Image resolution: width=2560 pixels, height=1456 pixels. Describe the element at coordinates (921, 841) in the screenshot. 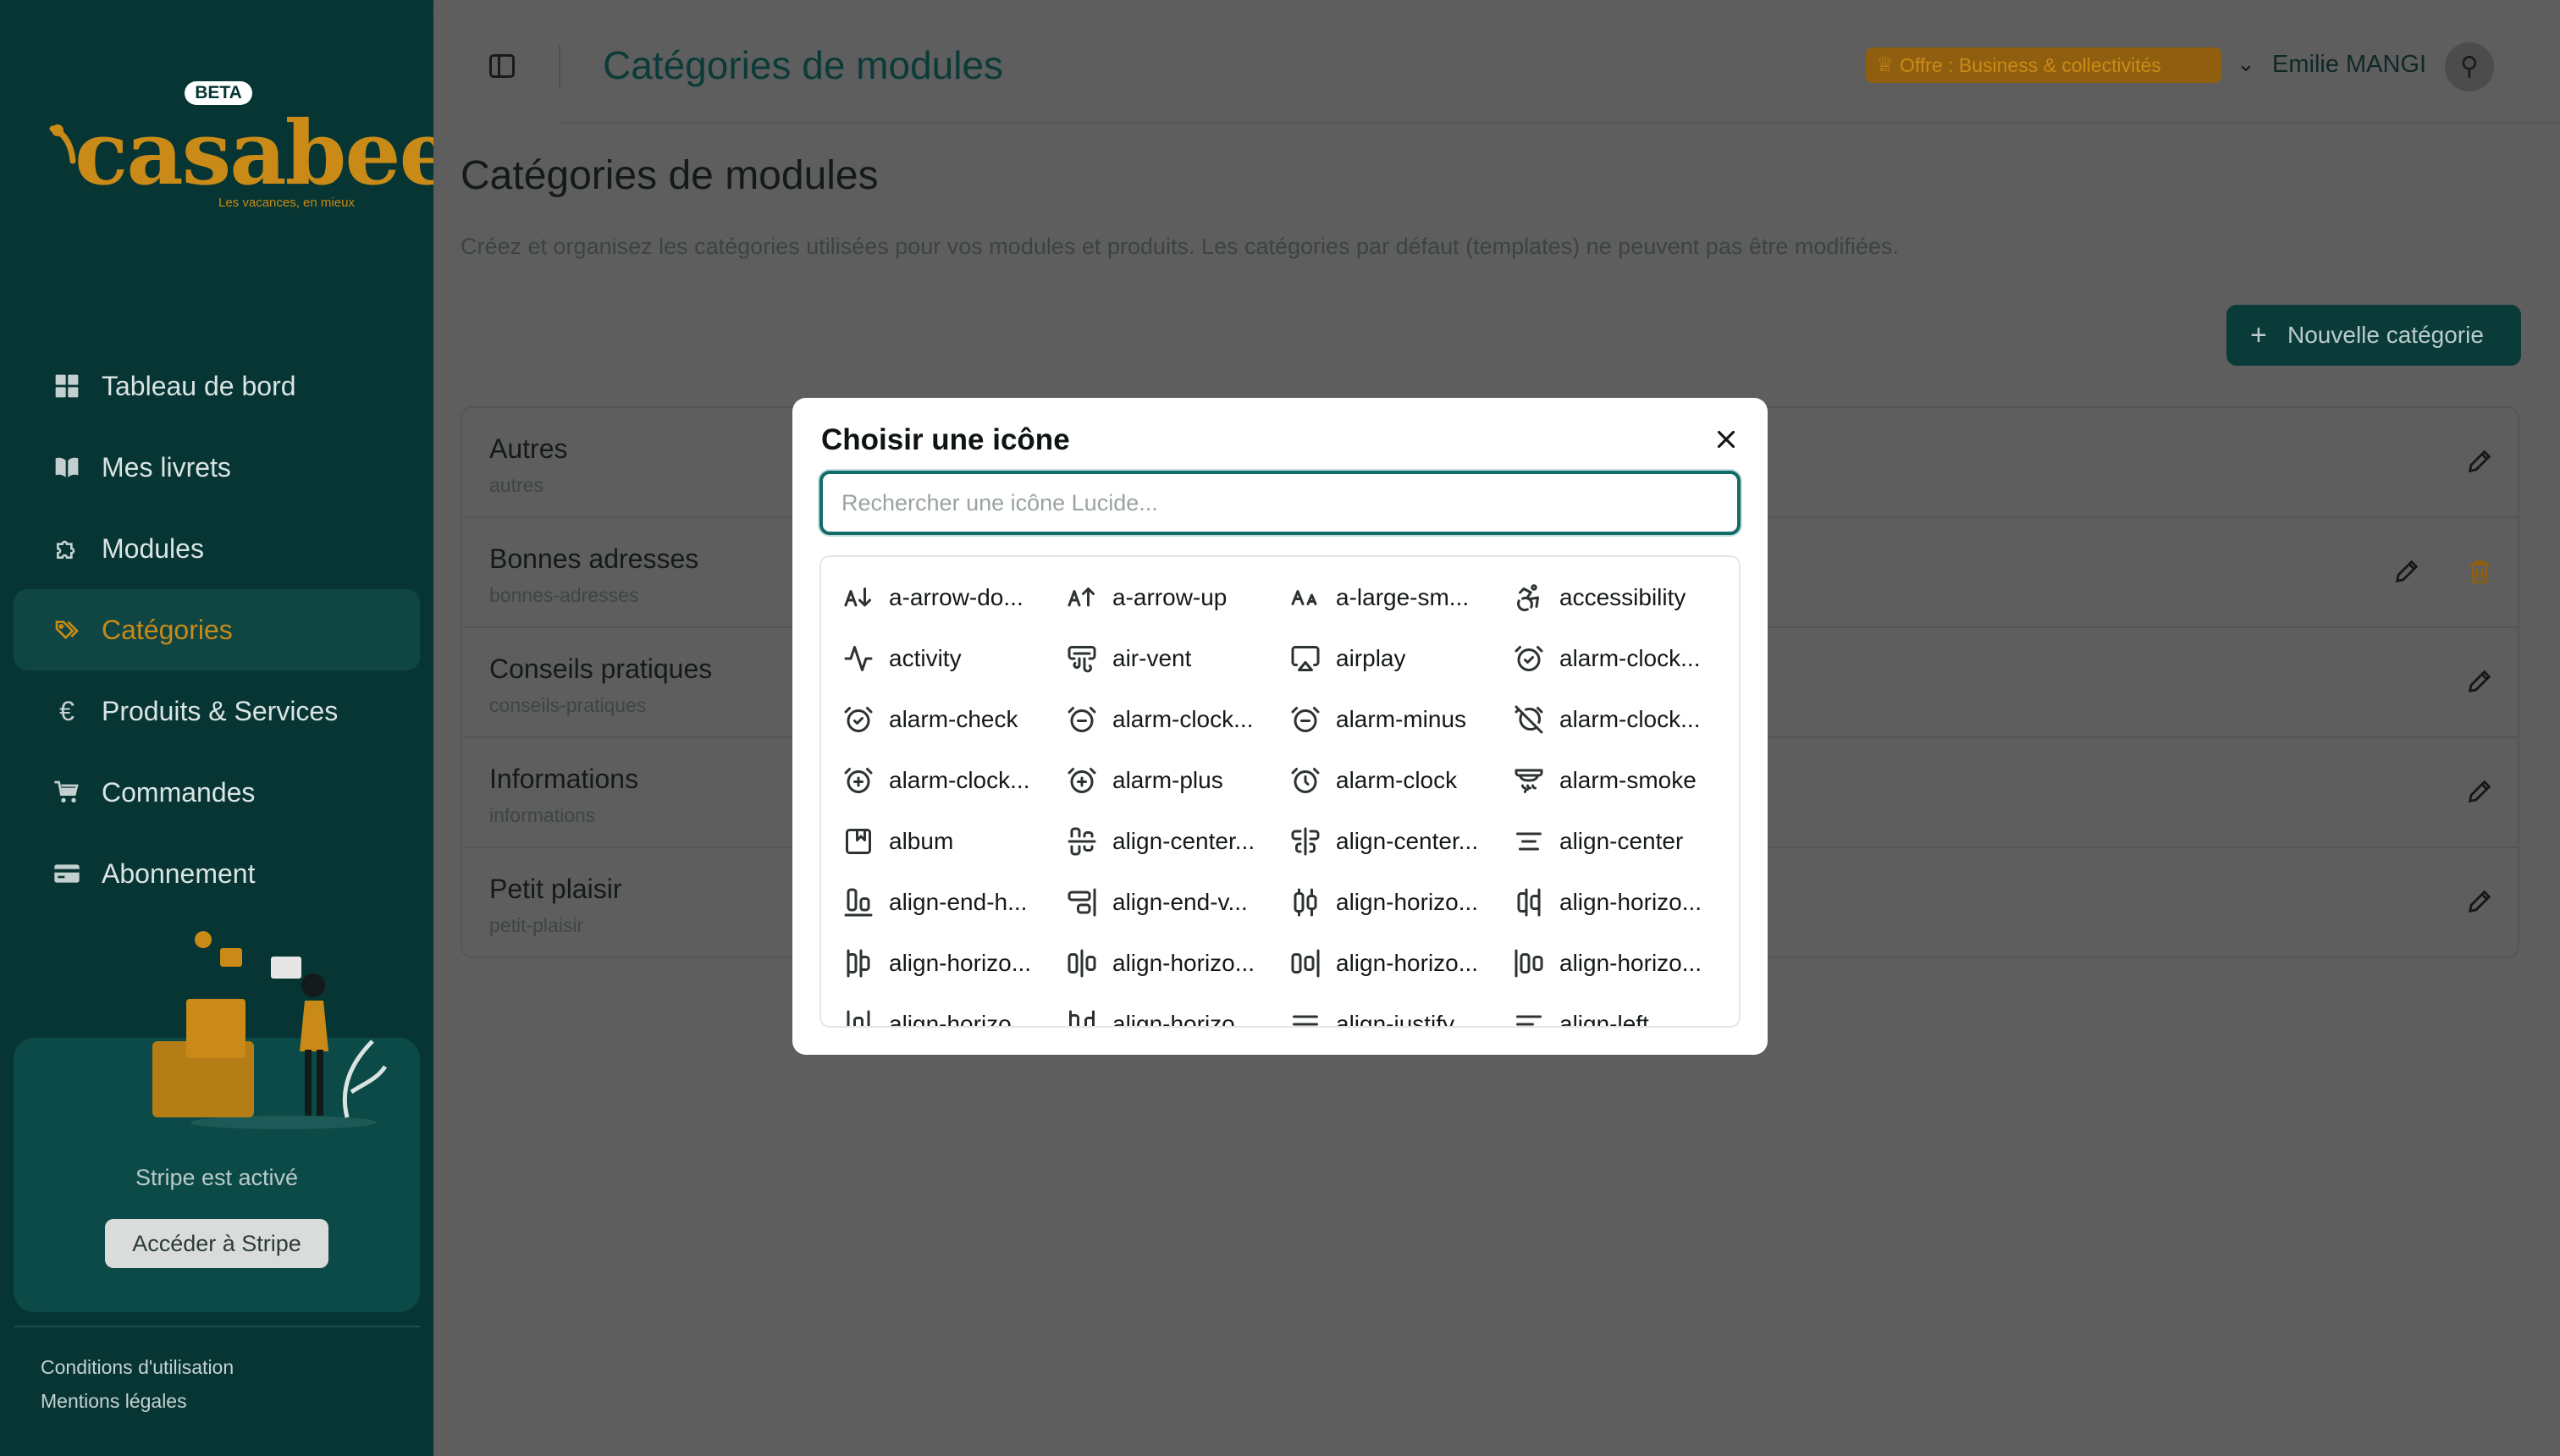

I see `icon-option-label: album` at that location.